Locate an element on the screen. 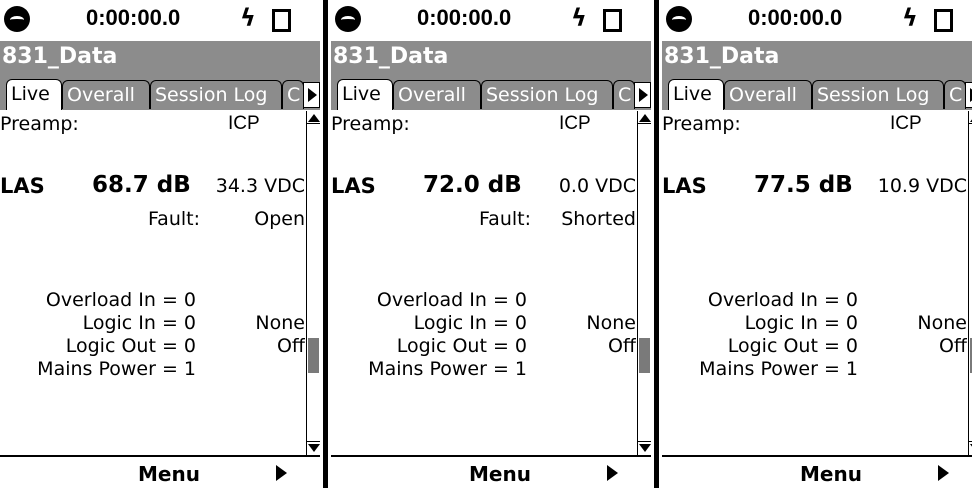 The image size is (972, 488). voltage-value: 0.0 VDC is located at coordinates (597, 186).